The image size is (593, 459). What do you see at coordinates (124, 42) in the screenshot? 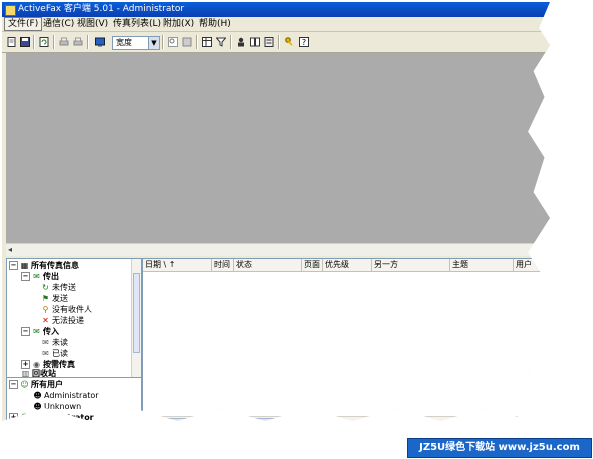
I see `zoom-combo-value: 宽度` at bounding box center [124, 42].